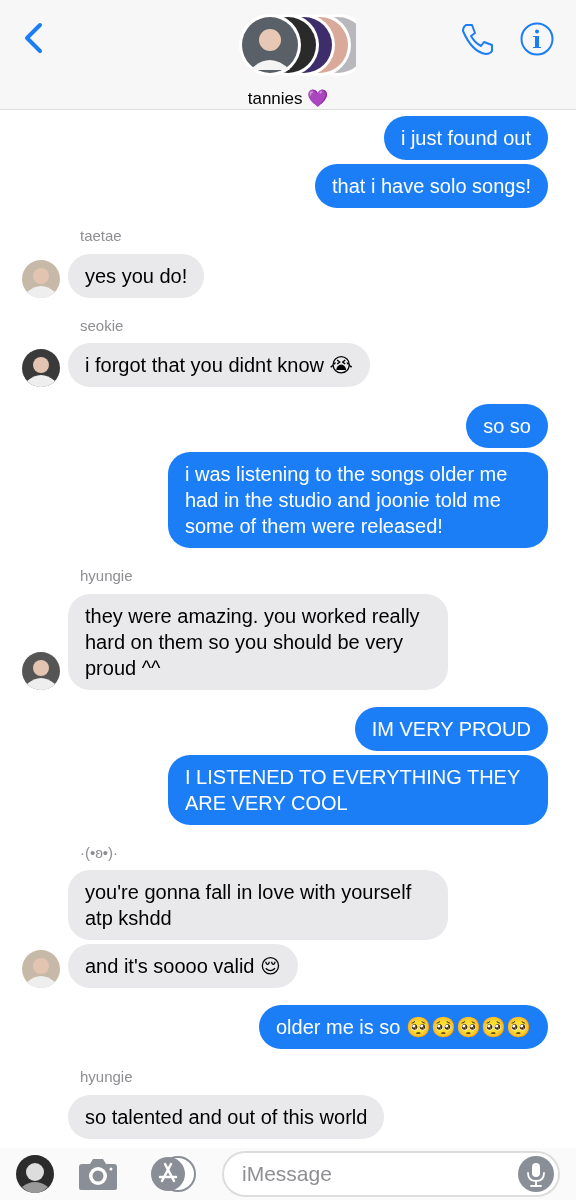 This screenshot has width=576, height=1200. I want to click on camera-icon, so click(98, 1174).